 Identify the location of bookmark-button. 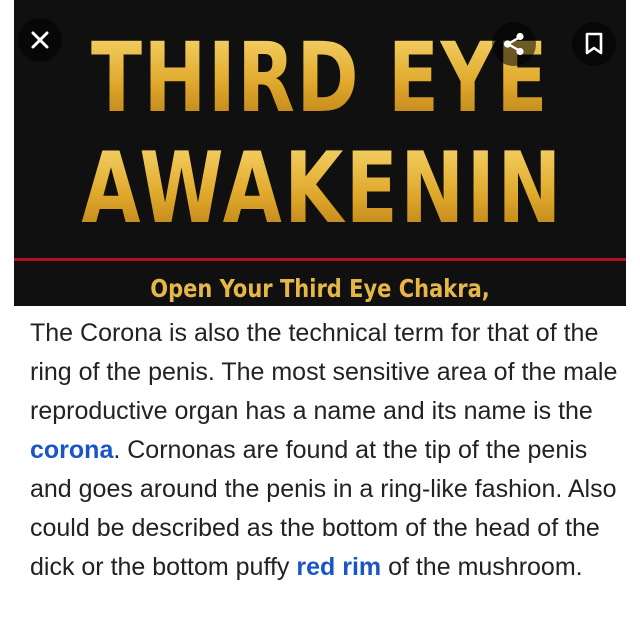
(594, 44).